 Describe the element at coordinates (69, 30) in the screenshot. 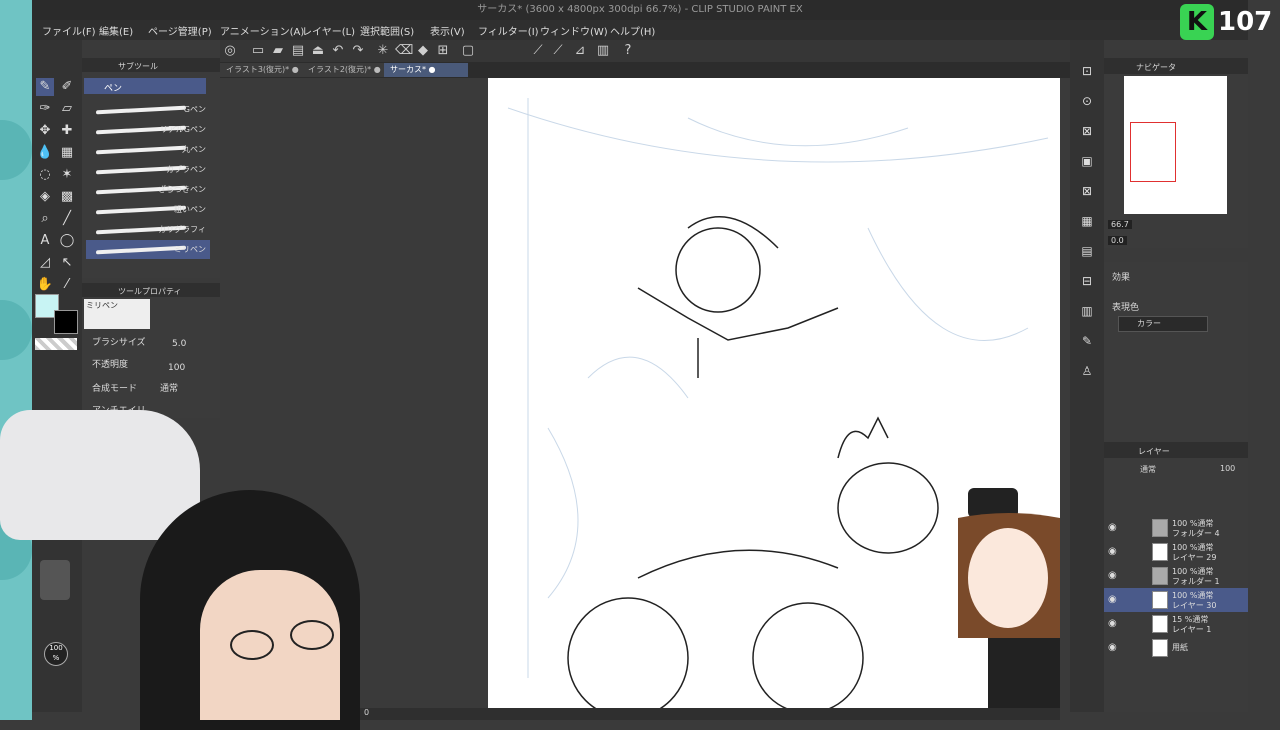

I see `menu-file: ファイル(F)` at that location.